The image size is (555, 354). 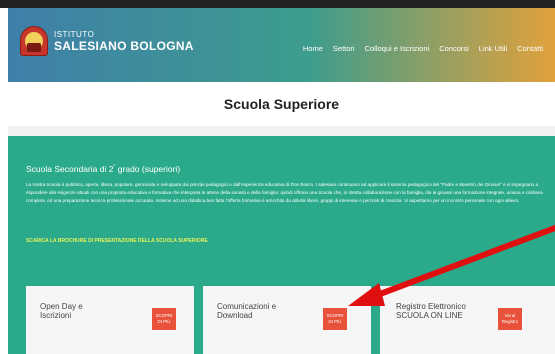 I want to click on card-comunicazioni-line1: Comunicazioni e, so click(x=247, y=306).